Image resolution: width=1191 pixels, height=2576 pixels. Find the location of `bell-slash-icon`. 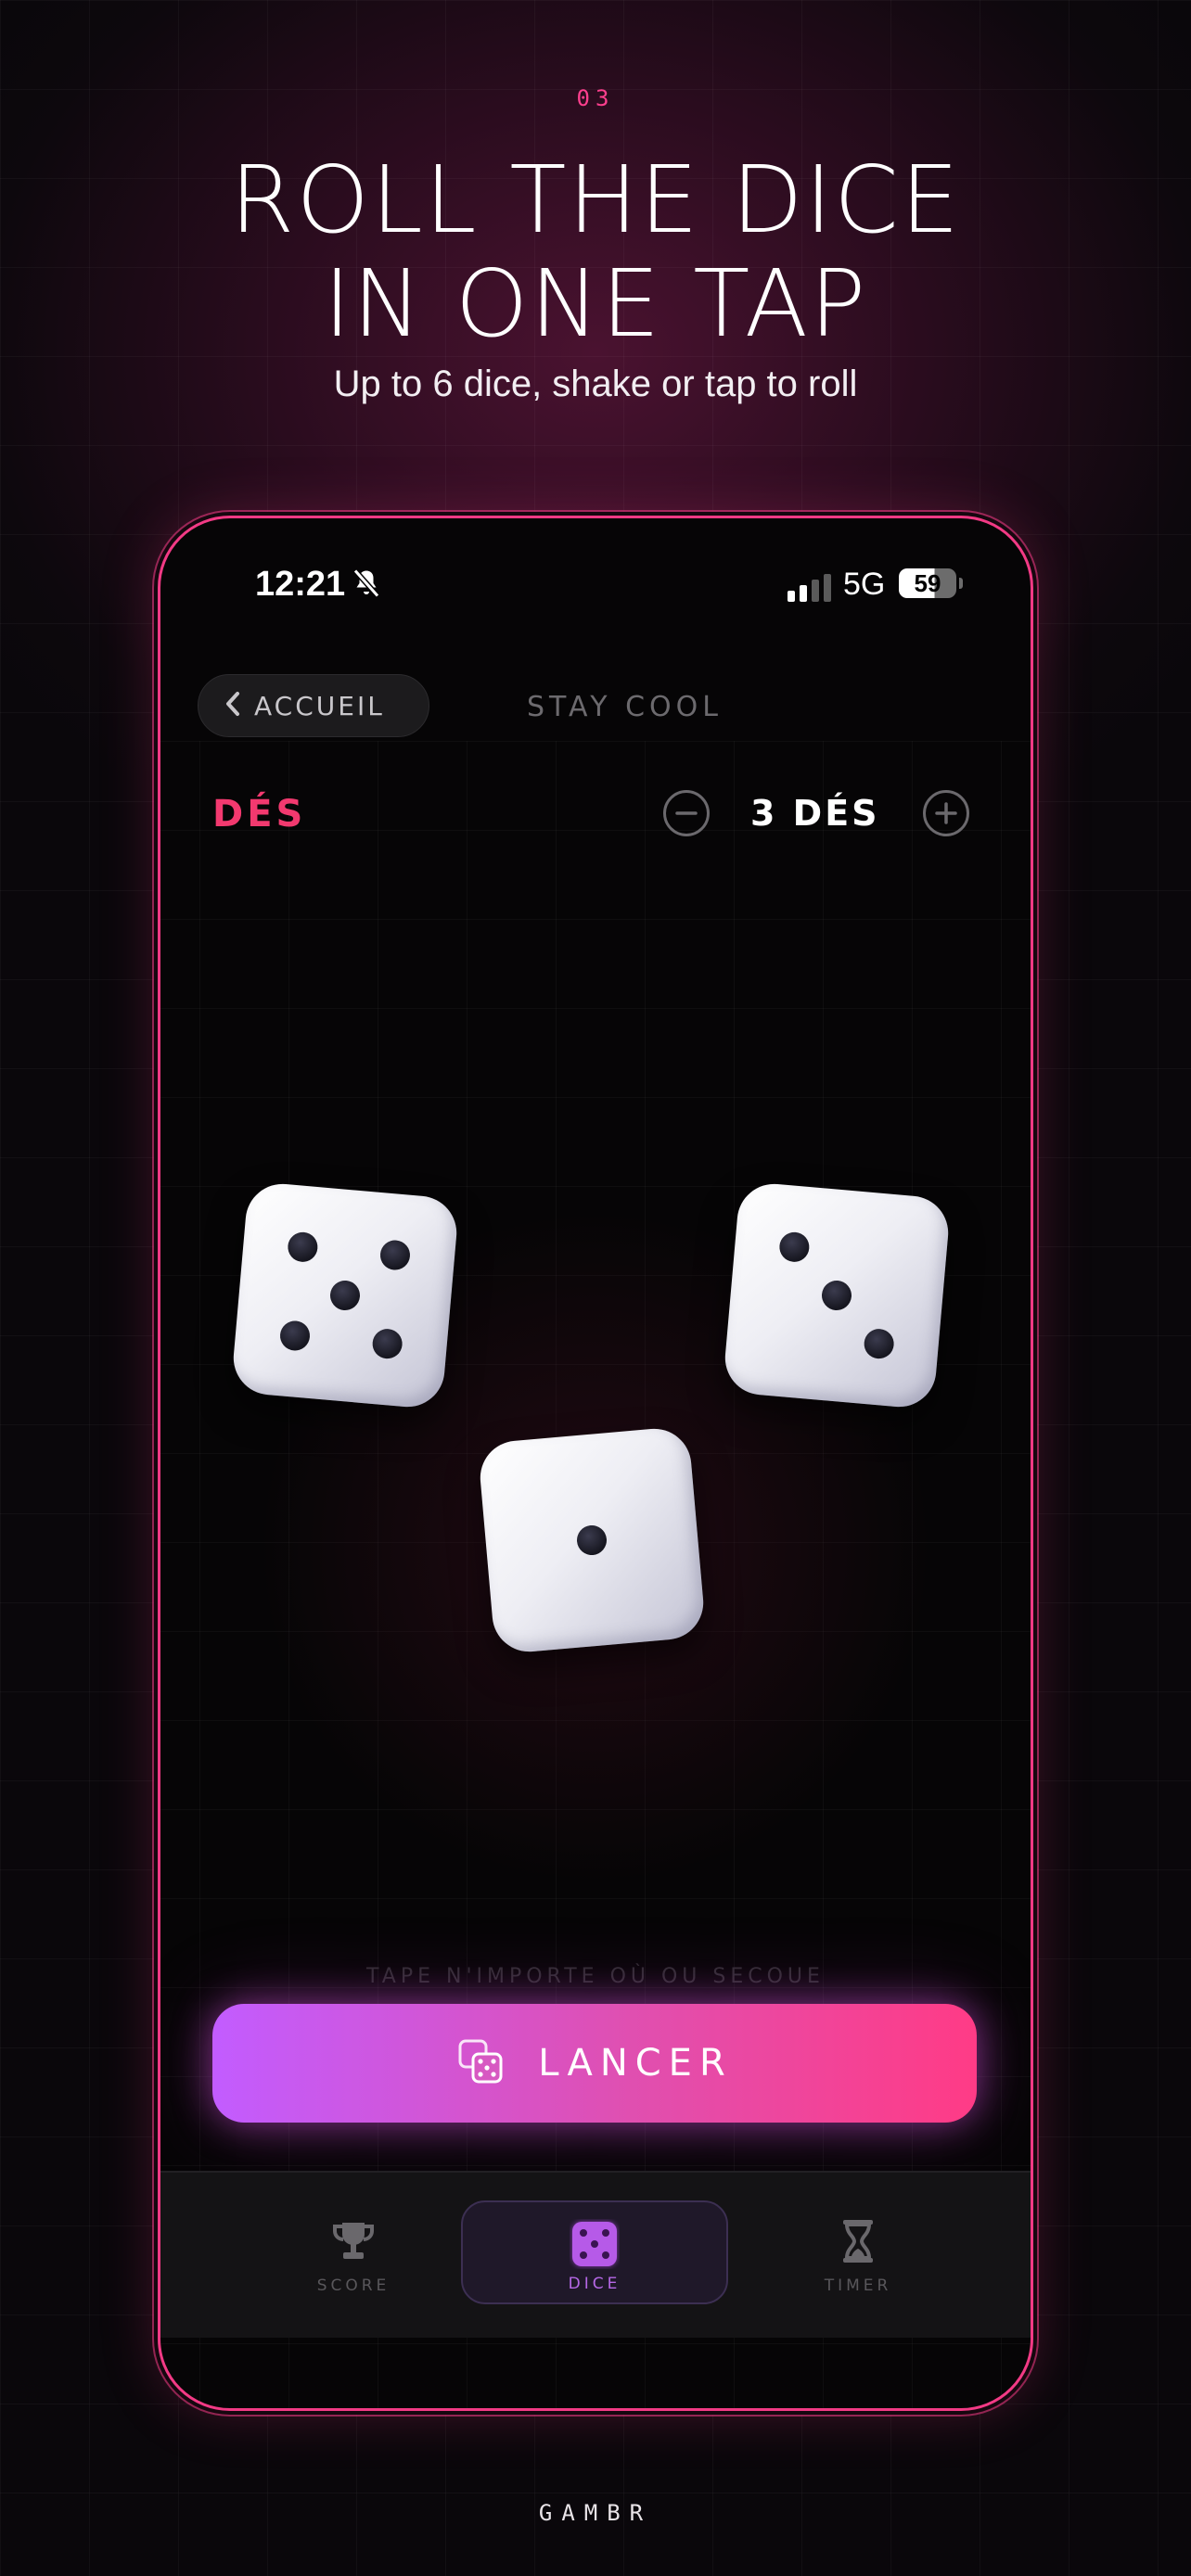

bell-slash-icon is located at coordinates (366, 585).